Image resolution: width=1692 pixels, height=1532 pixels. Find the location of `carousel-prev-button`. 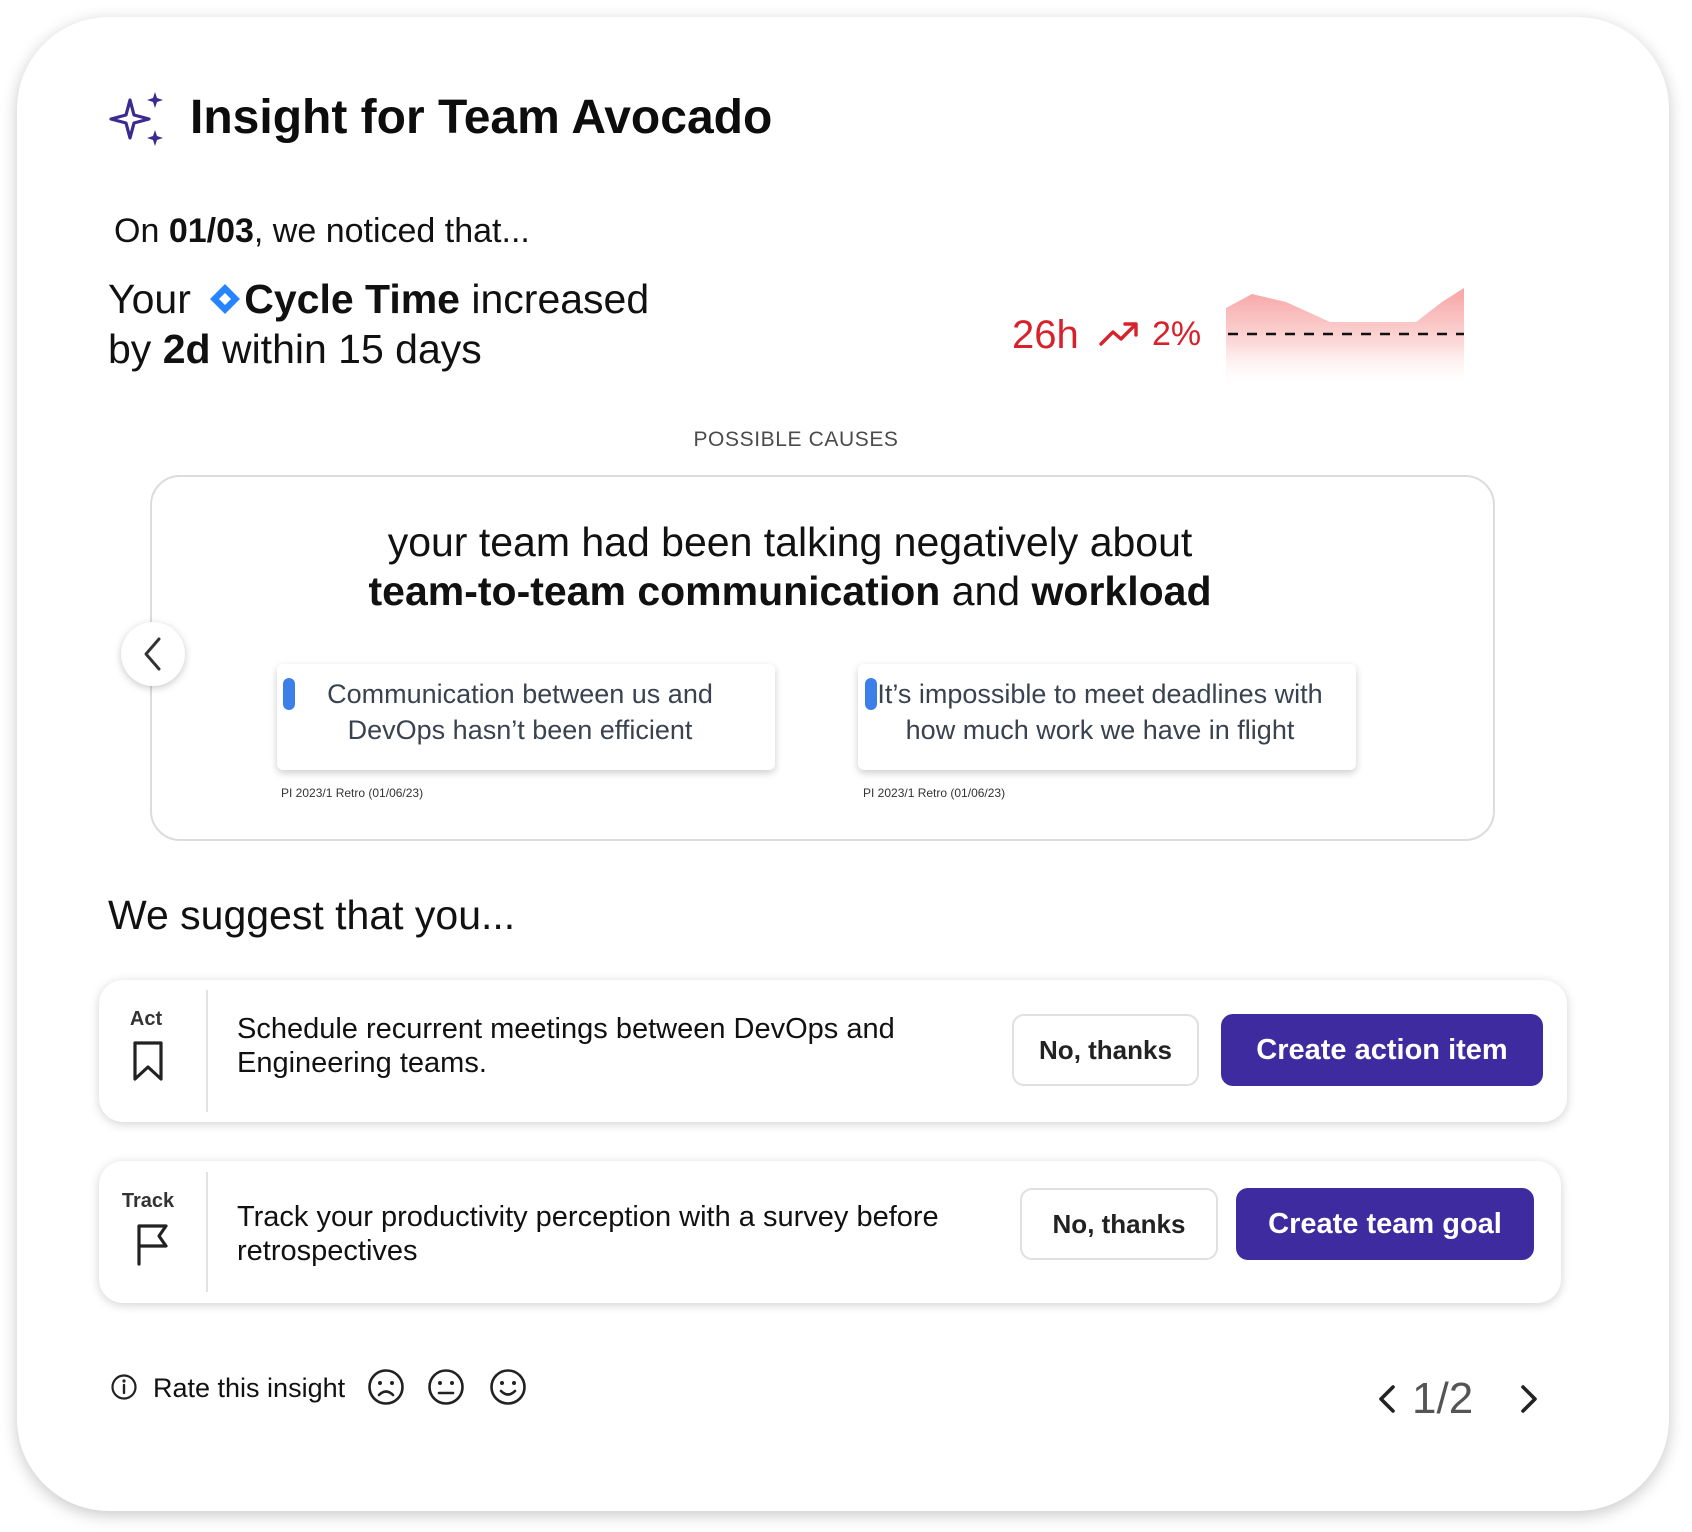

carousel-prev-button is located at coordinates (153, 654).